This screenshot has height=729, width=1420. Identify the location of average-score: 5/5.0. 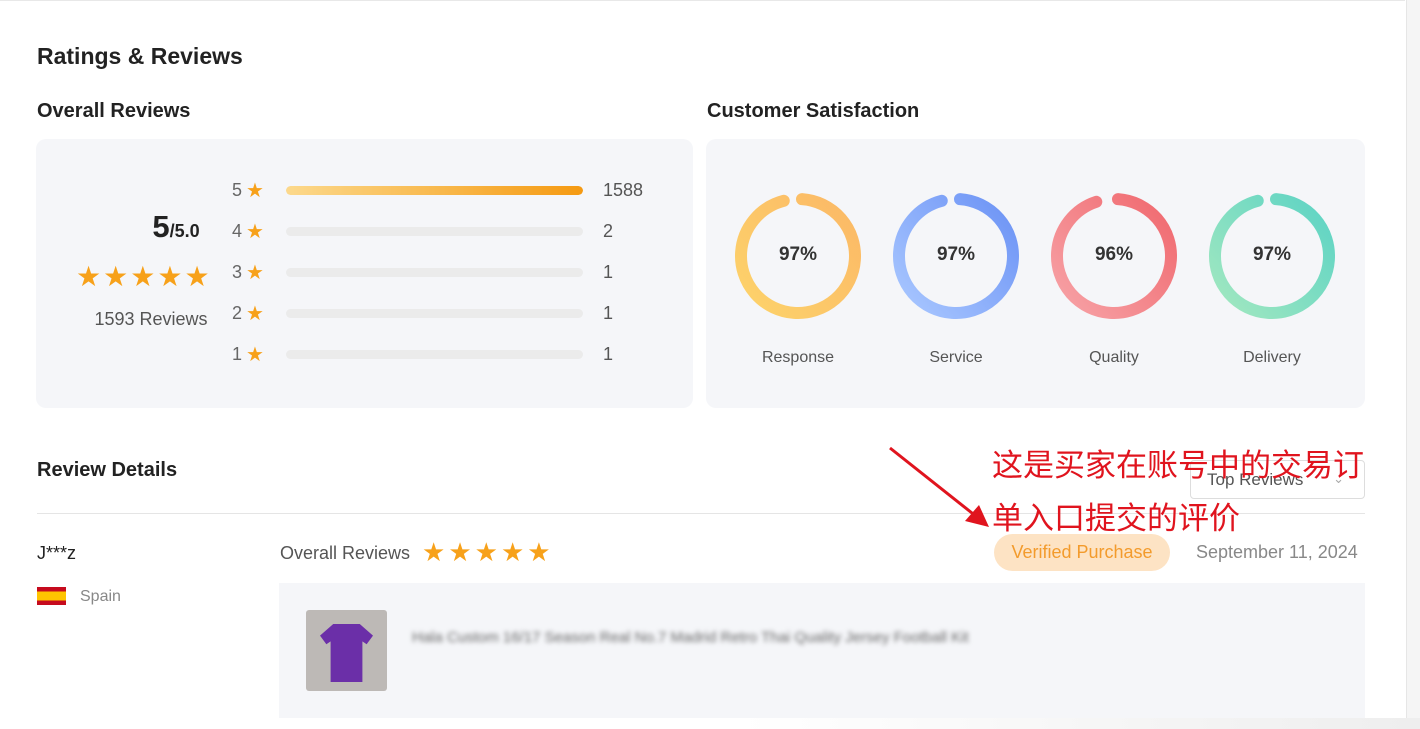
(176, 227).